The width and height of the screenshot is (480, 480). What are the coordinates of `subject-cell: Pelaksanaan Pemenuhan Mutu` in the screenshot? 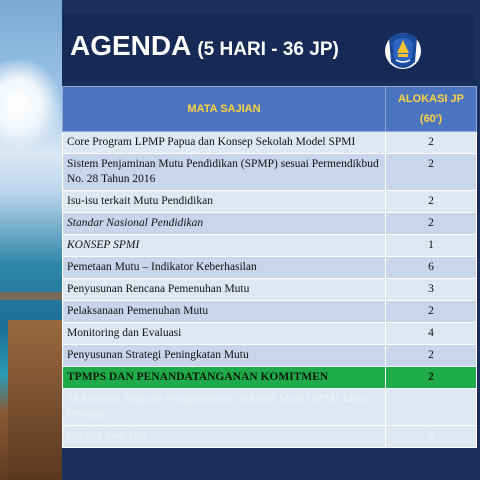 It's located at (224, 311).